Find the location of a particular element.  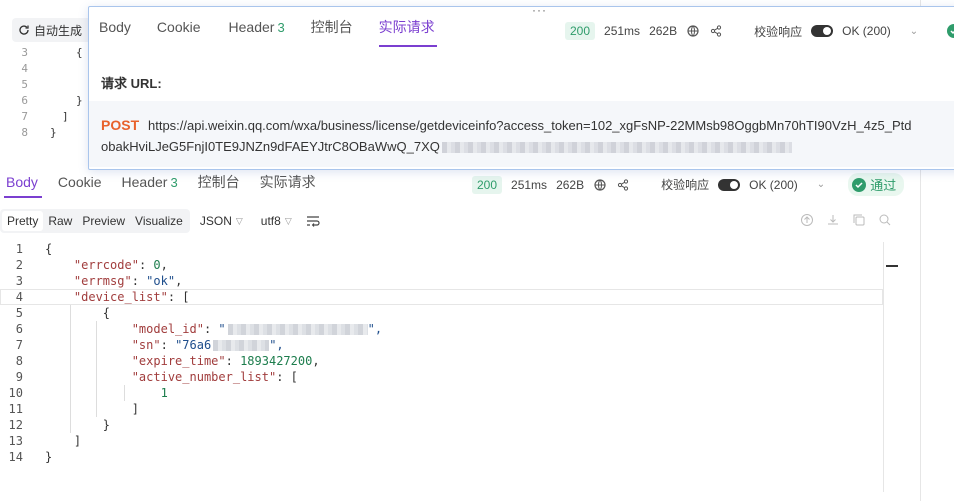

search-icon is located at coordinates (885, 220).